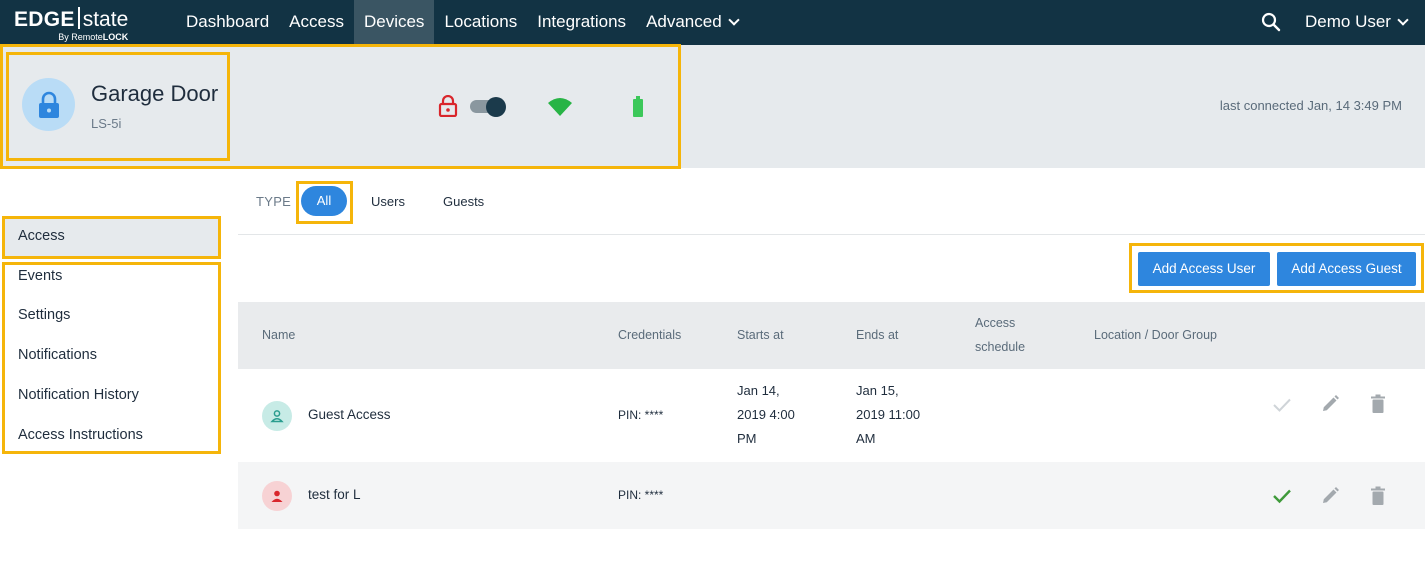 The width and height of the screenshot is (1425, 562). Describe the element at coordinates (227, 22) in the screenshot. I see `nav-dashboard: Dashboard` at that location.